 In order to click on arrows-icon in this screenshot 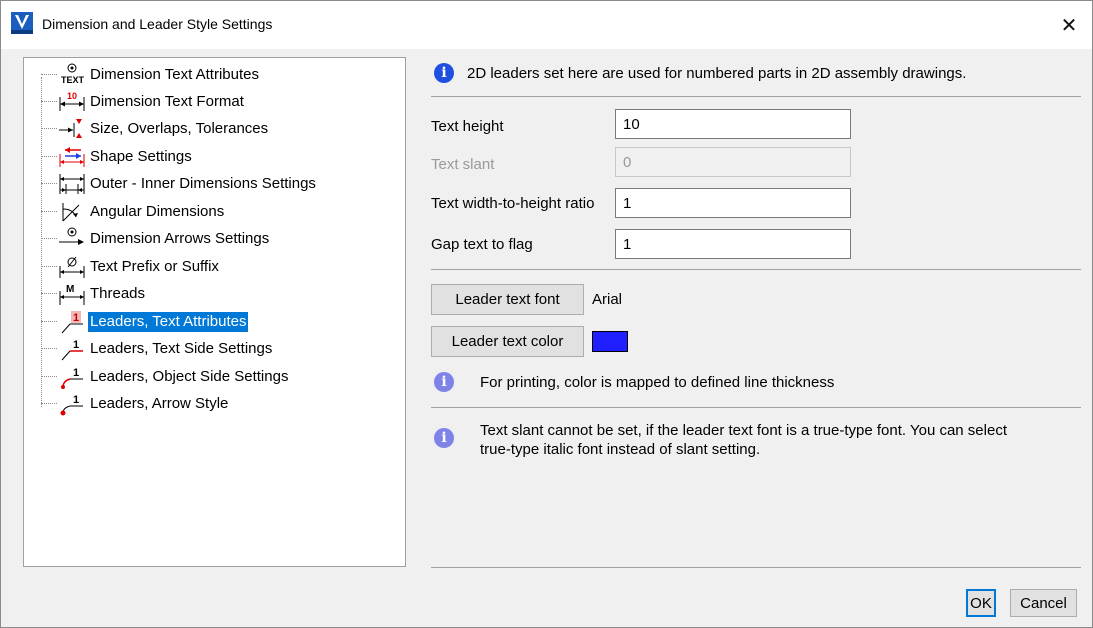, I will do `click(71, 236)`.